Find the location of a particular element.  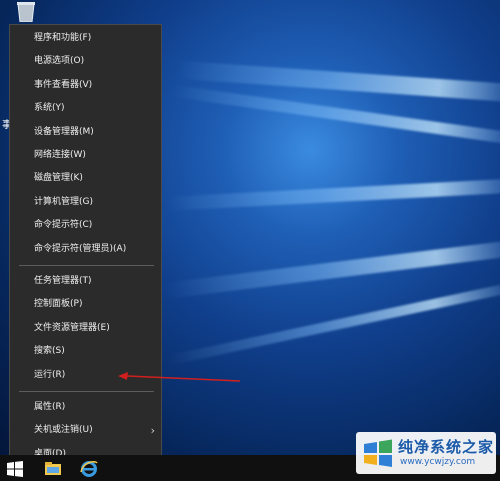

windows-logo-icon is located at coordinates (15, 469).